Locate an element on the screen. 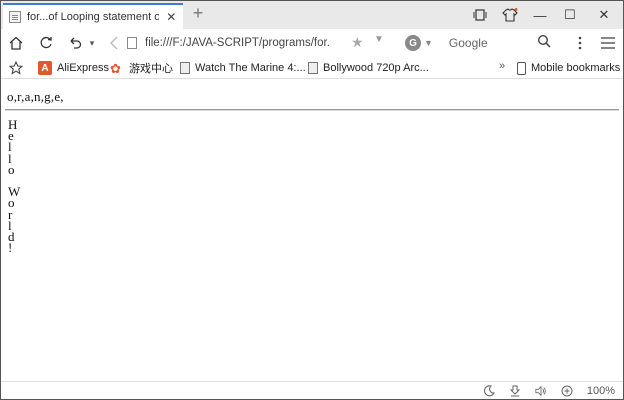 The height and width of the screenshot is (400, 624). reading-mode-icon is located at coordinates (480, 15).